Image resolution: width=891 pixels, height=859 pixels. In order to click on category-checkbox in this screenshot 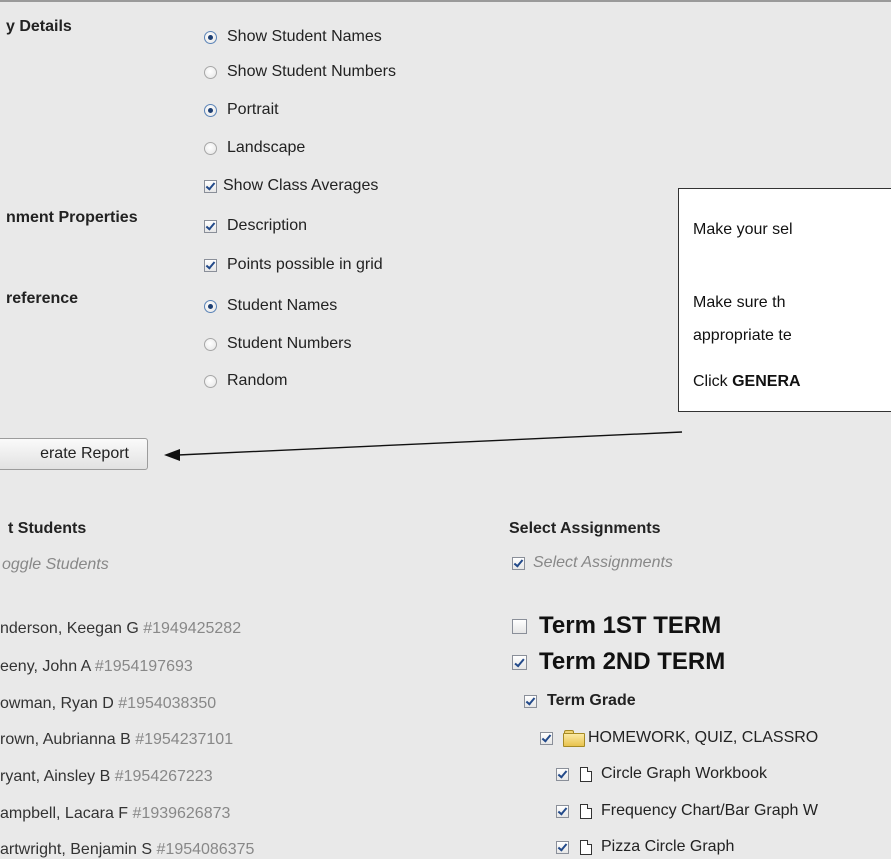, I will do `click(546, 738)`.